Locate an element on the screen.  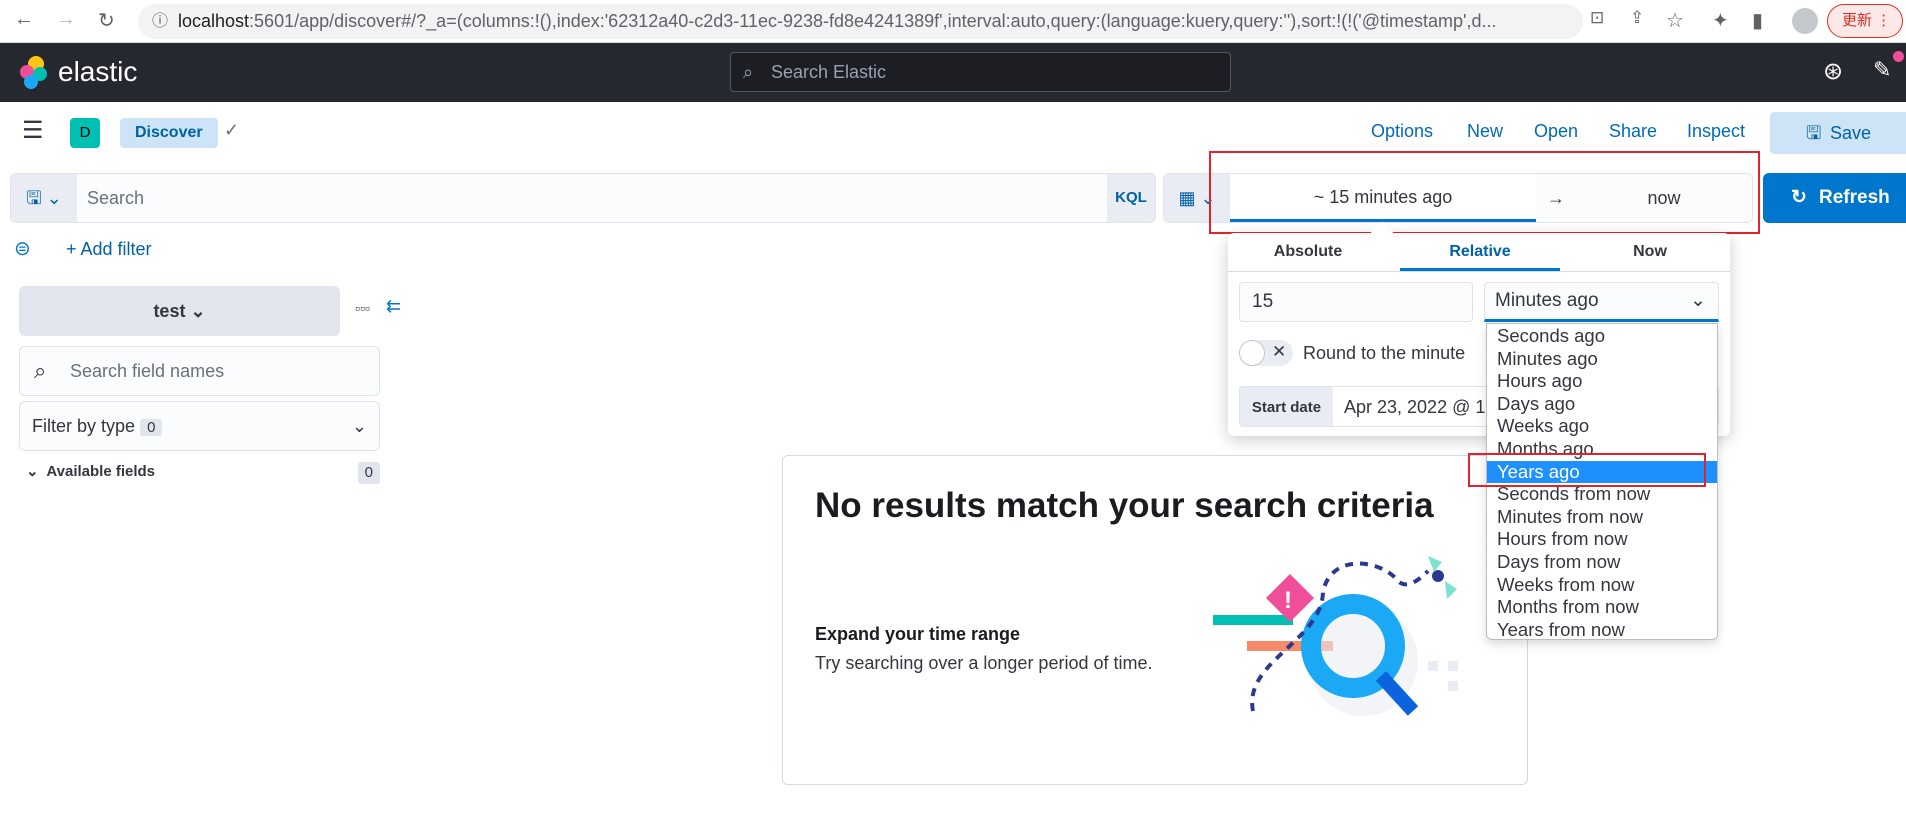
options-icon: ▫▫▫ is located at coordinates (362, 308).